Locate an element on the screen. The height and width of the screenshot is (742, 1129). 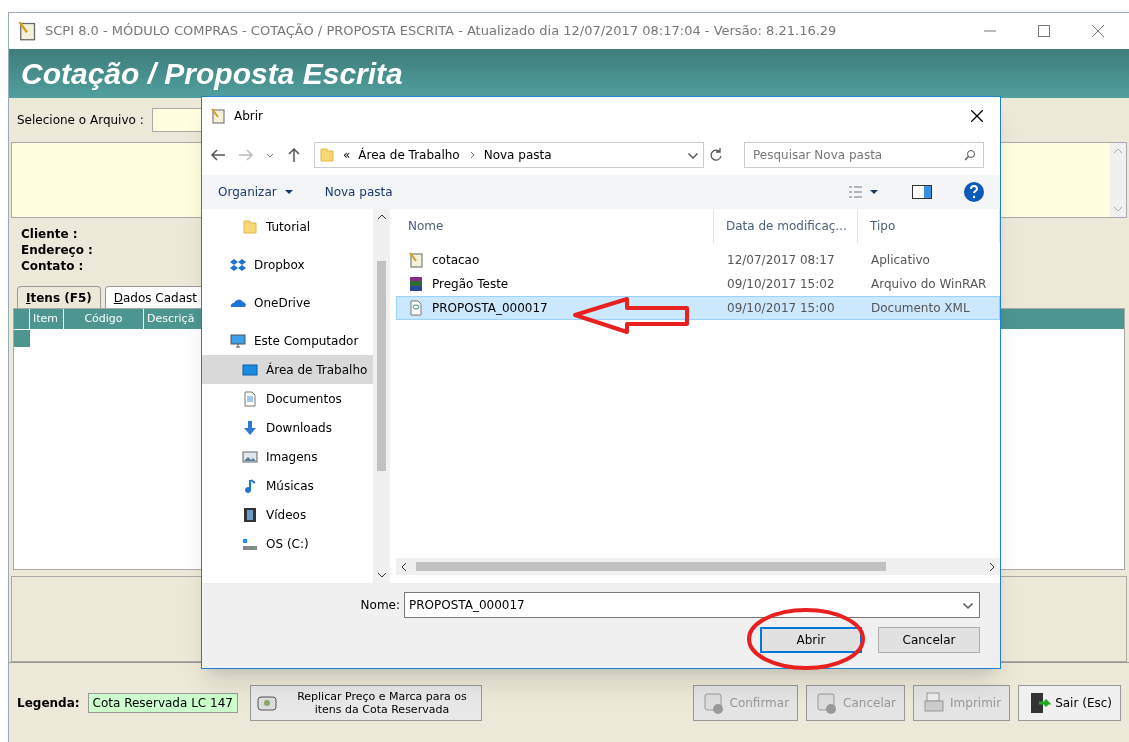
file-row: Pregão Teste 09/10/2017 15:02 Arquivo do WinRAR is located at coordinates (698, 284).